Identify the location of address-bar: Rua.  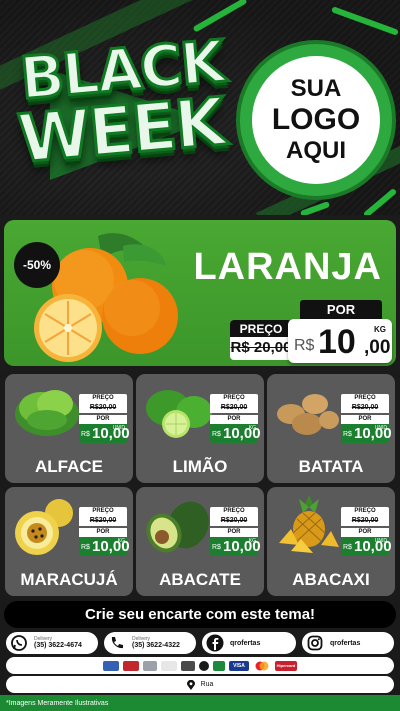
(200, 684).